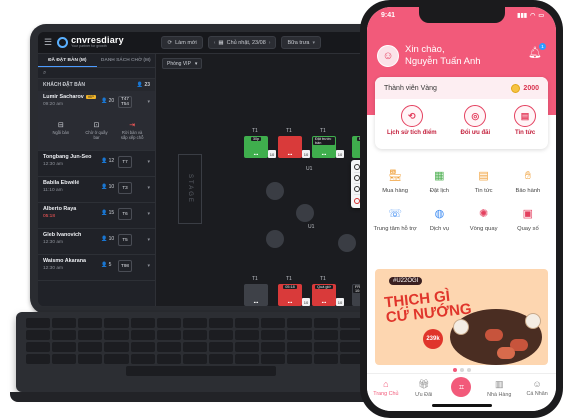  What do you see at coordinates (294, 147) in the screenshot?
I see `table-red: ••• 10` at bounding box center [294, 147].